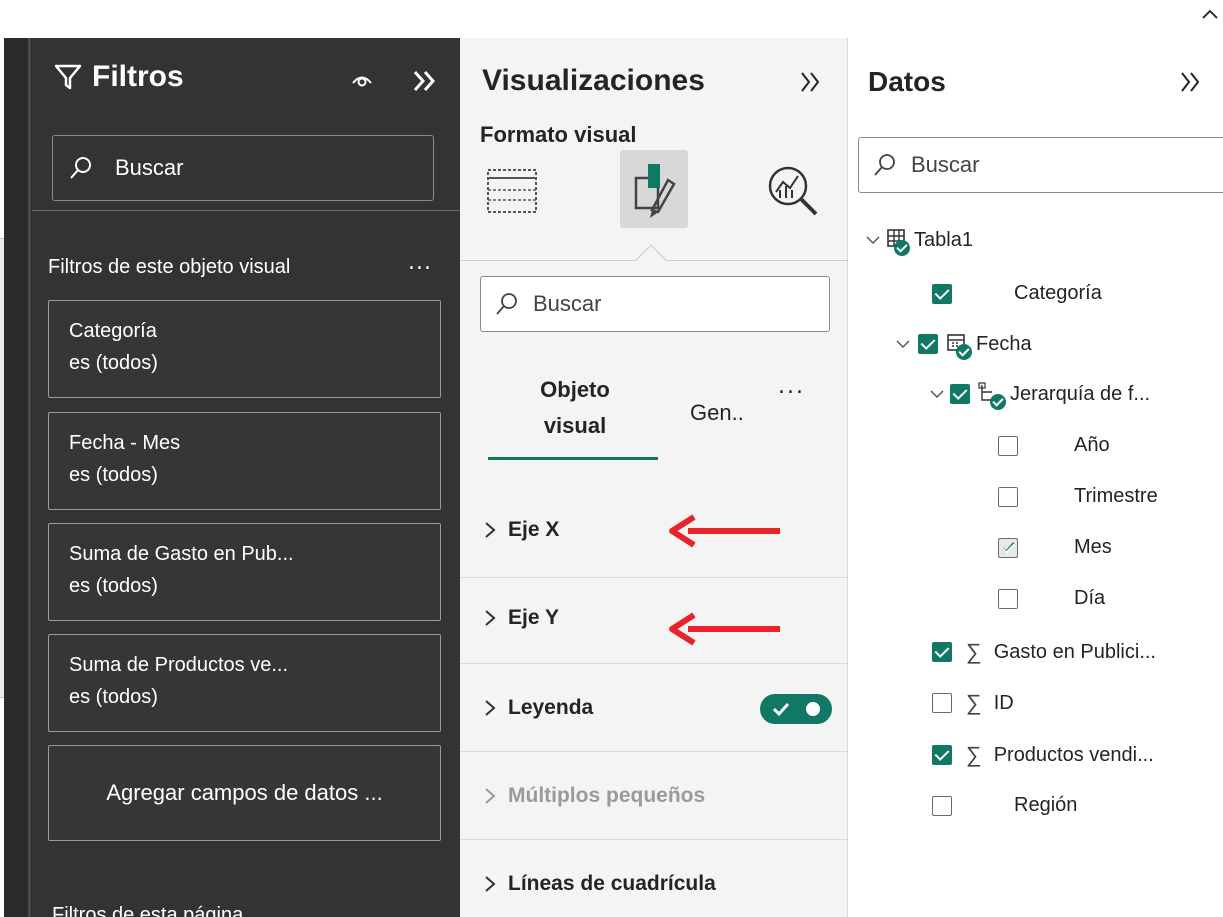  I want to click on top-bar, so click(611, 19).